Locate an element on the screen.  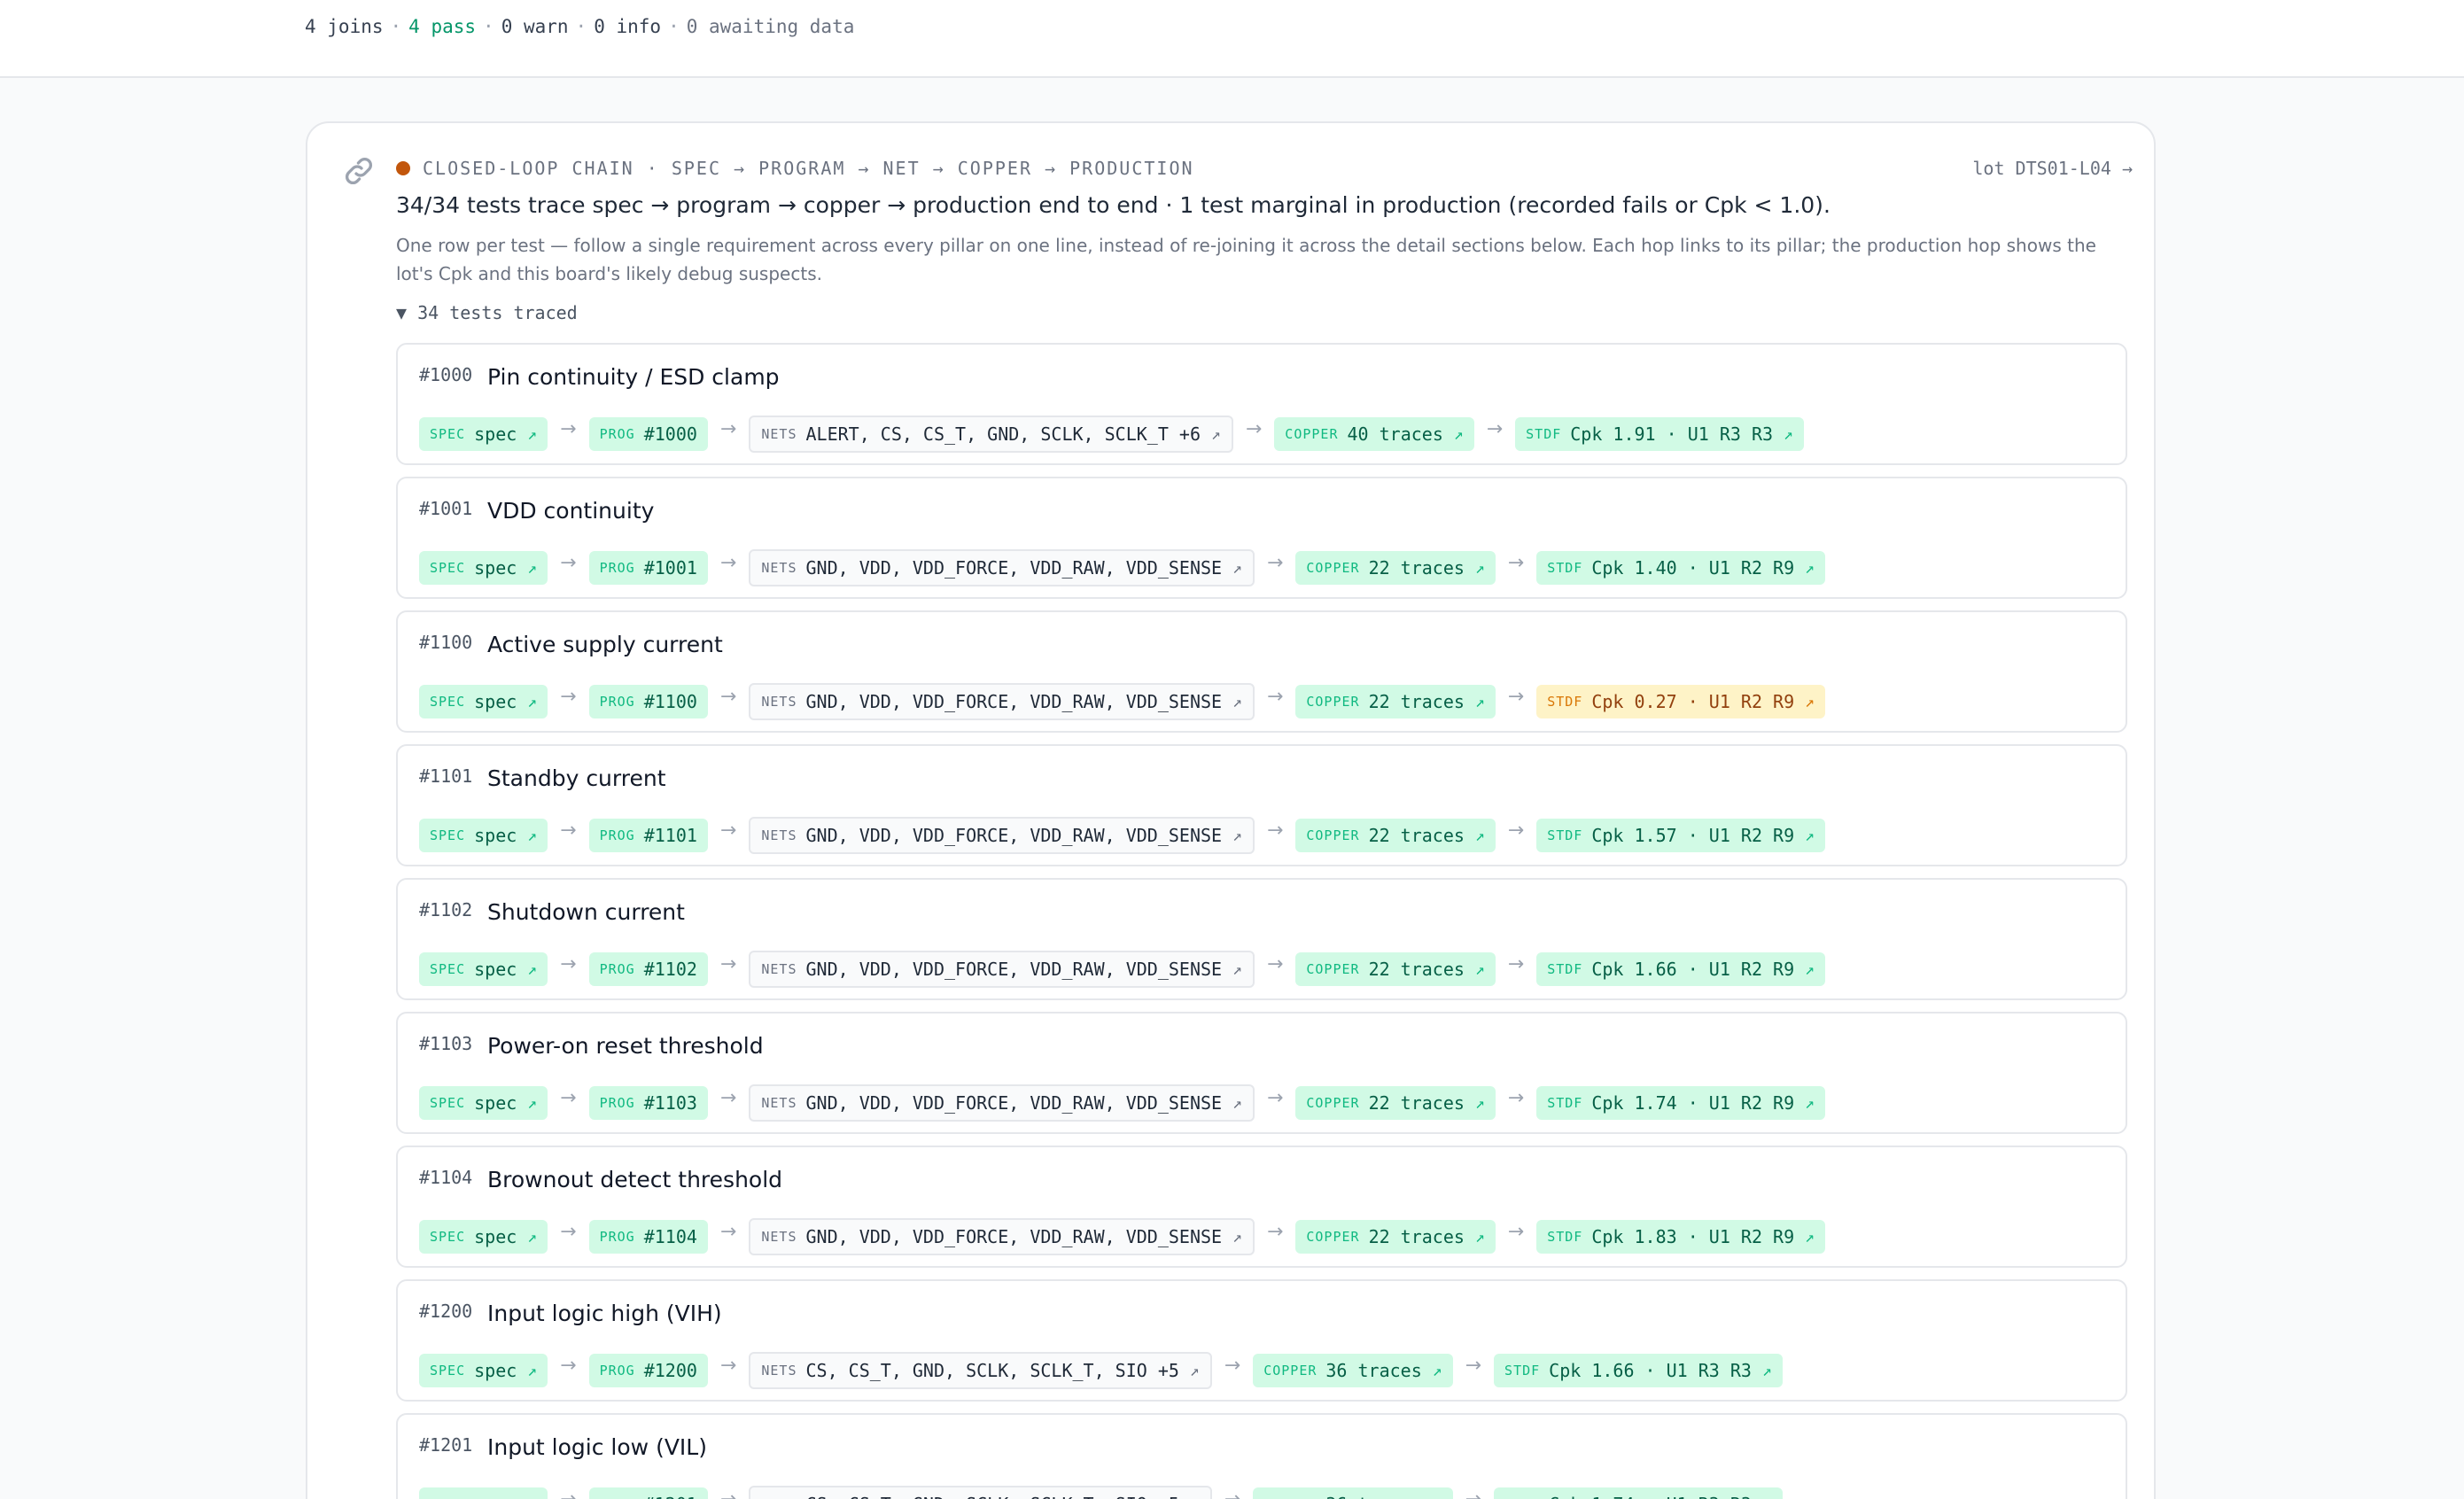
stdf-value: Cpk 1.91 · U1 R3 R3 is located at coordinates (1672, 434).